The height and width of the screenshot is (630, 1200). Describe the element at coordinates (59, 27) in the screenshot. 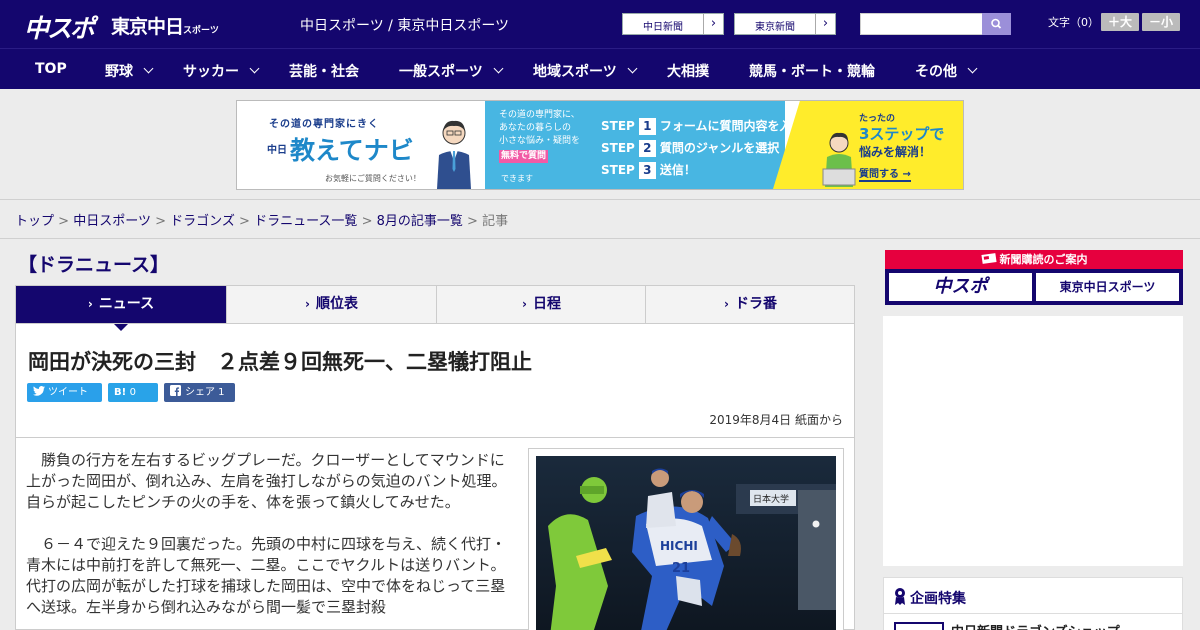

I see `chuspo-logo: 中スポ` at that location.